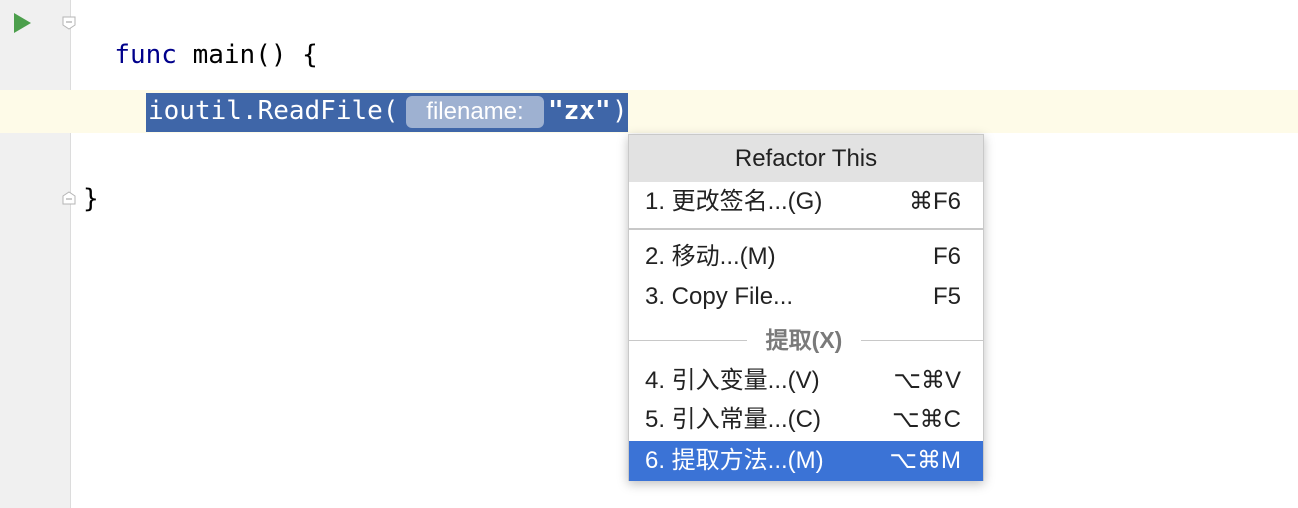 The image size is (1298, 508). Describe the element at coordinates (620, 111) in the screenshot. I see `close-paren: )` at that location.